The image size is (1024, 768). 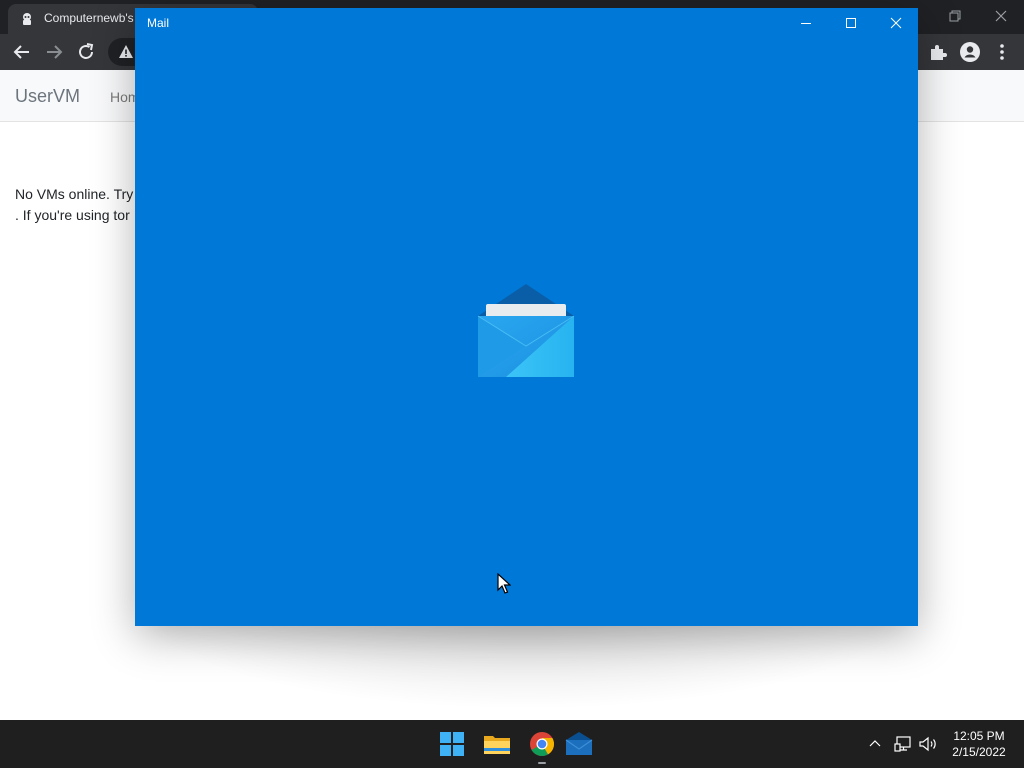 I want to click on clock-date: 2/15/2022, so click(x=979, y=752).